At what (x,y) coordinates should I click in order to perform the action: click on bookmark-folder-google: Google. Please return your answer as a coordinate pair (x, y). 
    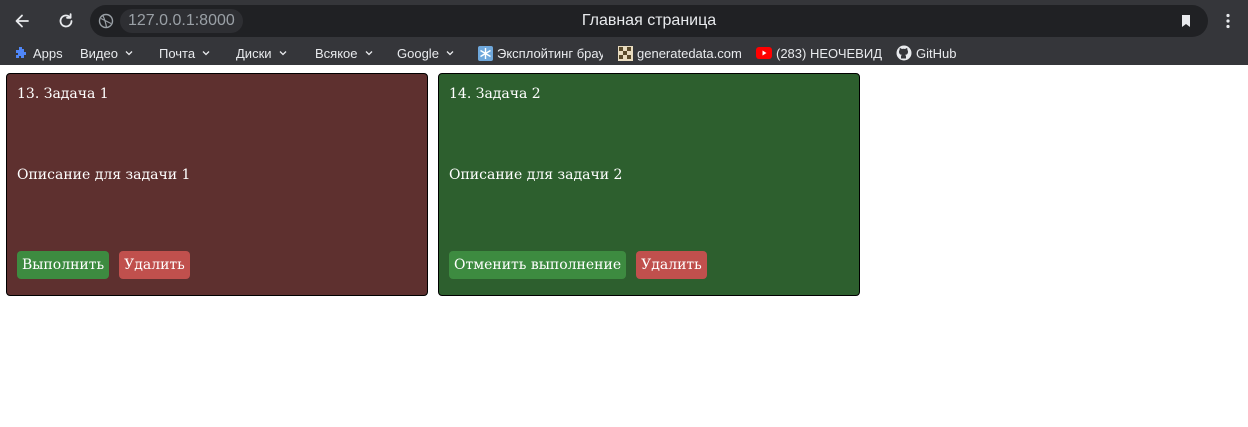
    Looking at the image, I should click on (426, 53).